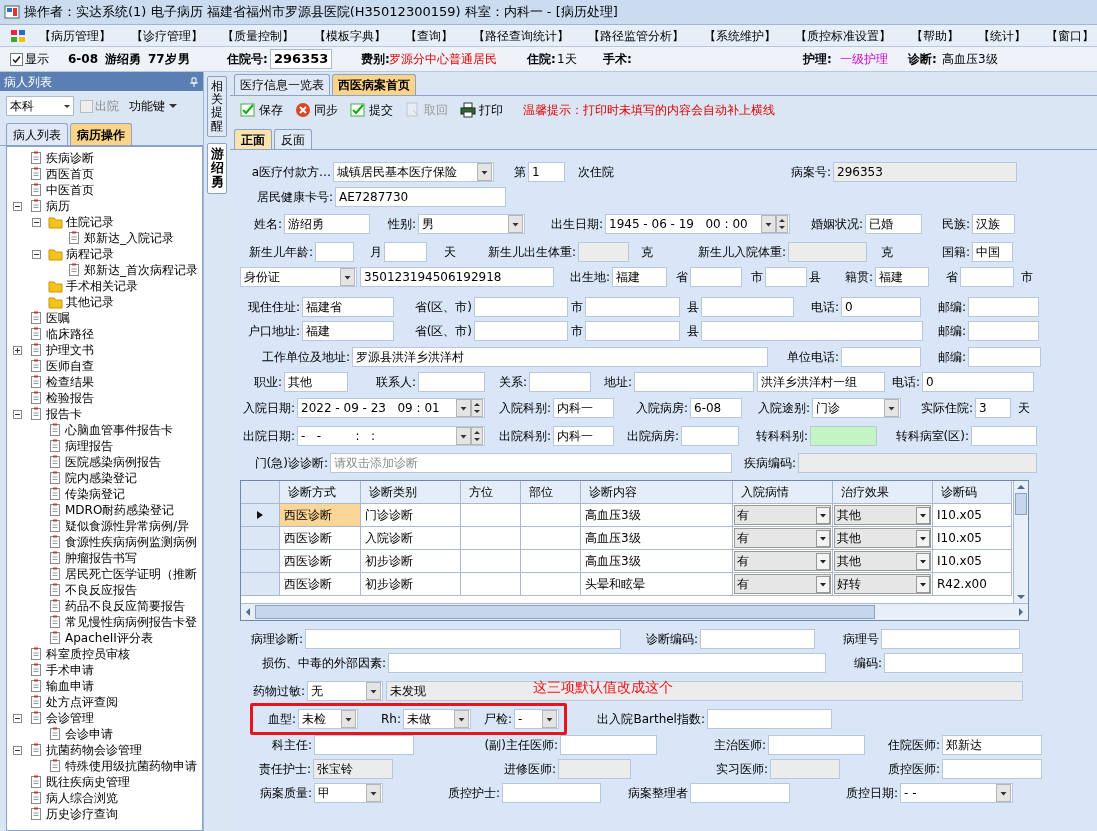  Describe the element at coordinates (843, 35) in the screenshot. I see `menu-item: 【质控标准设置】` at that location.